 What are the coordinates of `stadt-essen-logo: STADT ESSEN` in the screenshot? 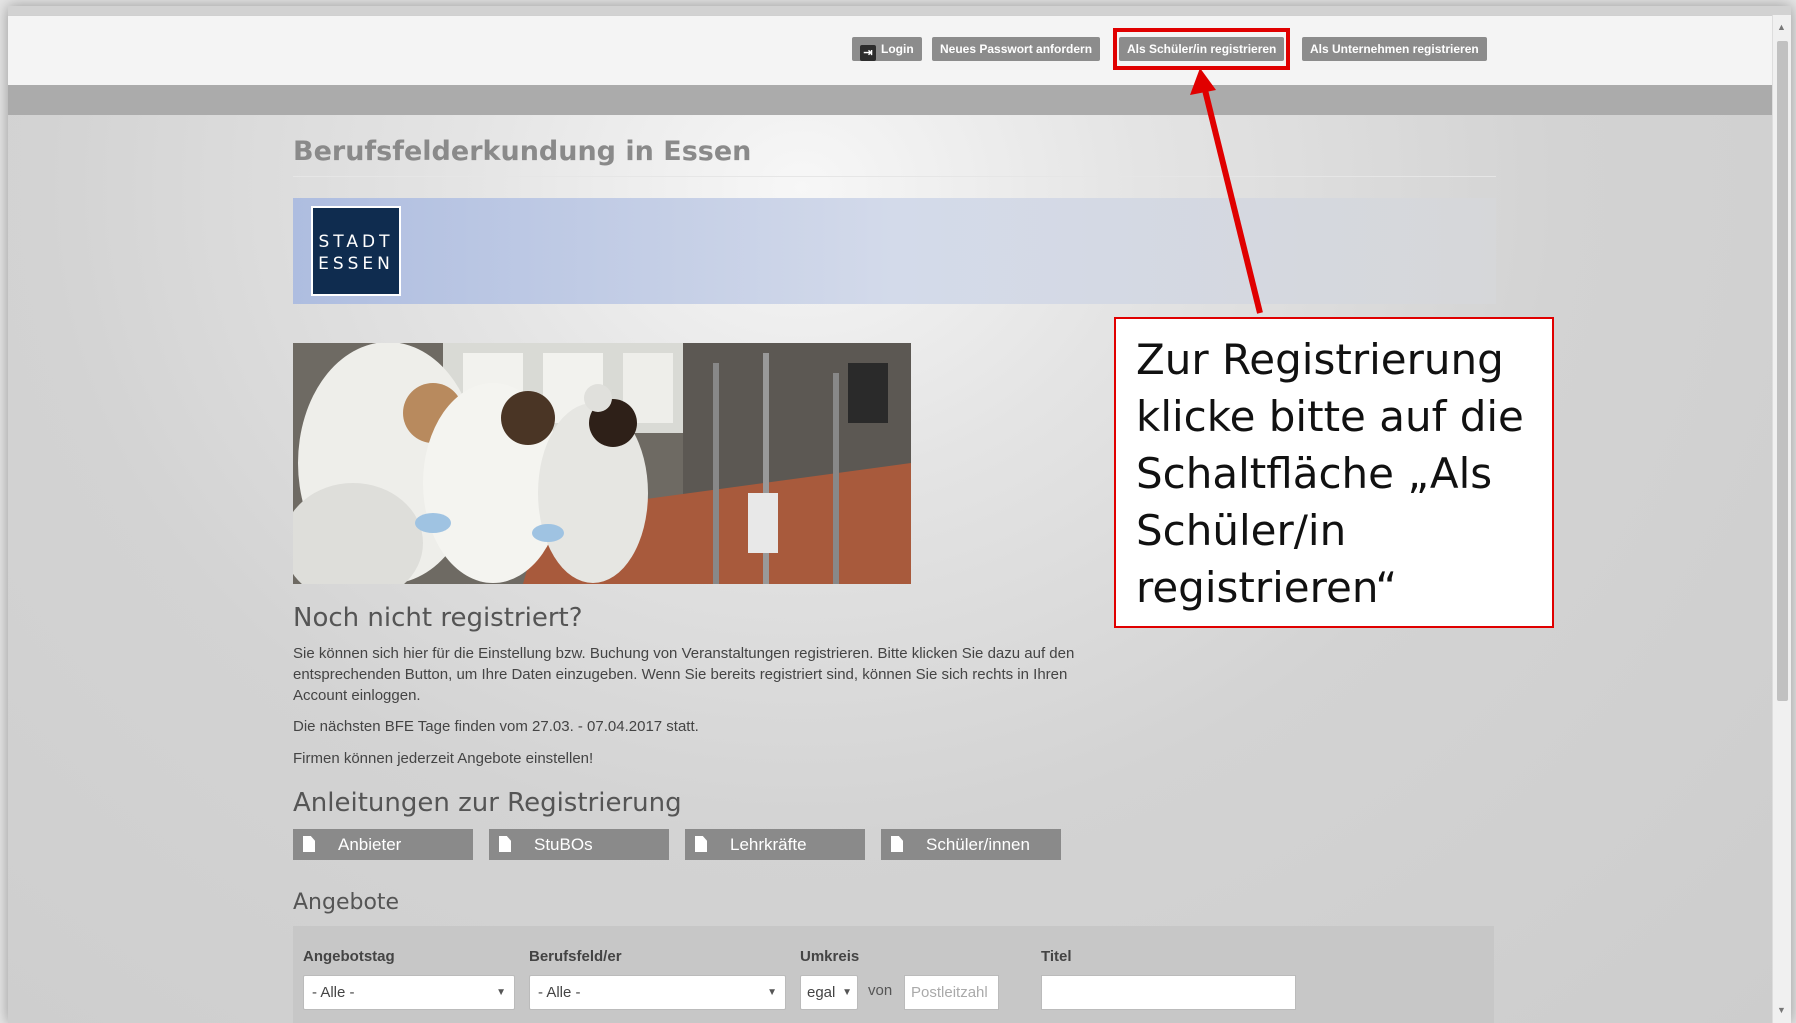 It's located at (356, 251).